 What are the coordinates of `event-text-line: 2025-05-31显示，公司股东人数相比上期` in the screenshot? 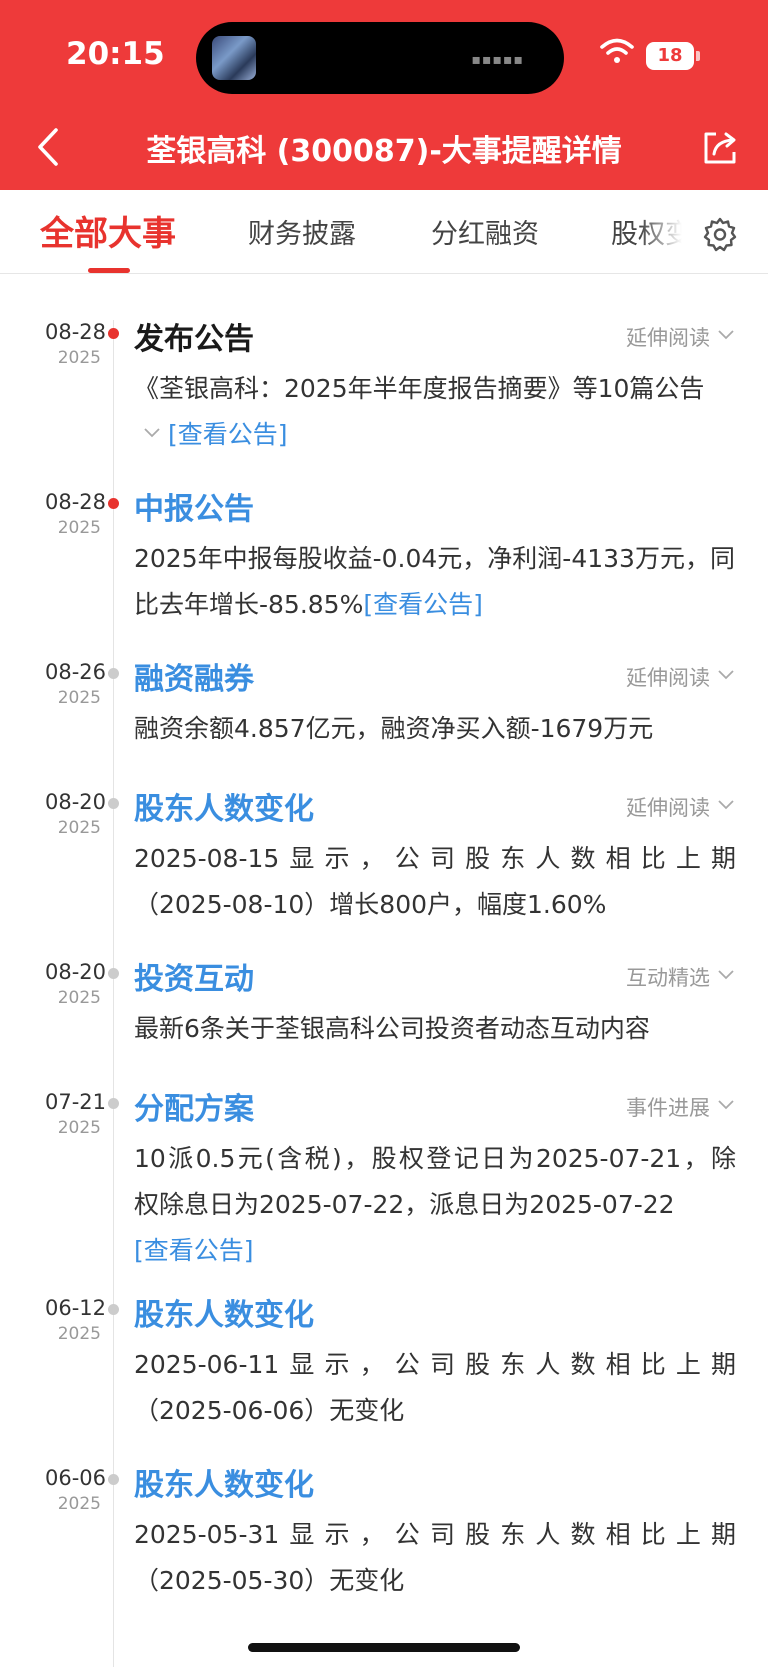 It's located at (435, 1534).